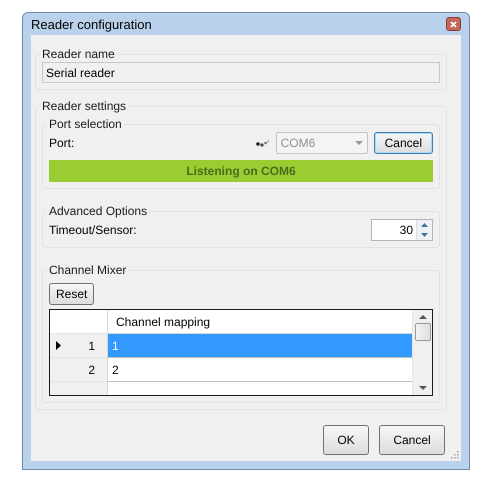  What do you see at coordinates (412, 440) in the screenshot?
I see `cancel-button: Cancel` at bounding box center [412, 440].